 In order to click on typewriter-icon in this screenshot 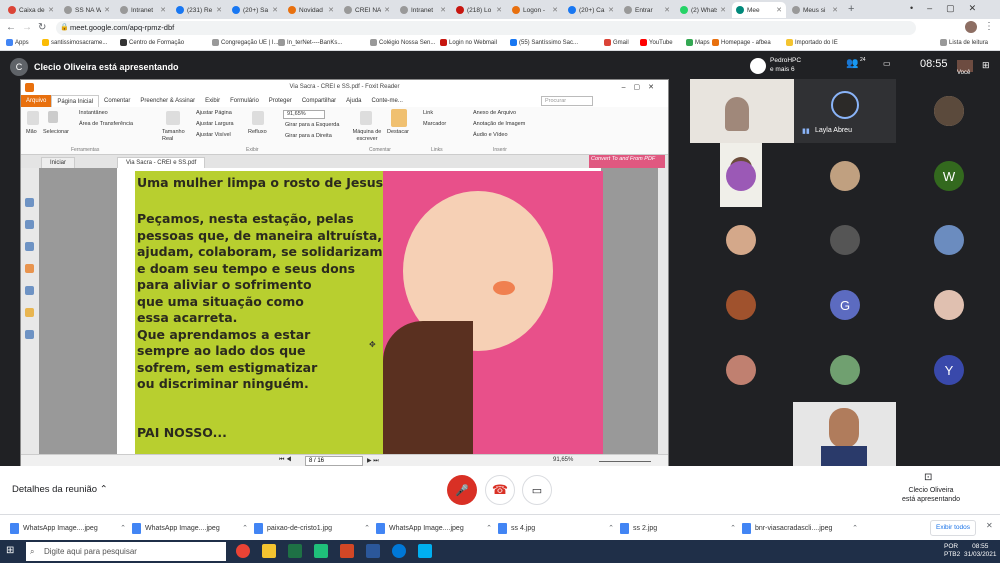, I will do `click(366, 118)`.